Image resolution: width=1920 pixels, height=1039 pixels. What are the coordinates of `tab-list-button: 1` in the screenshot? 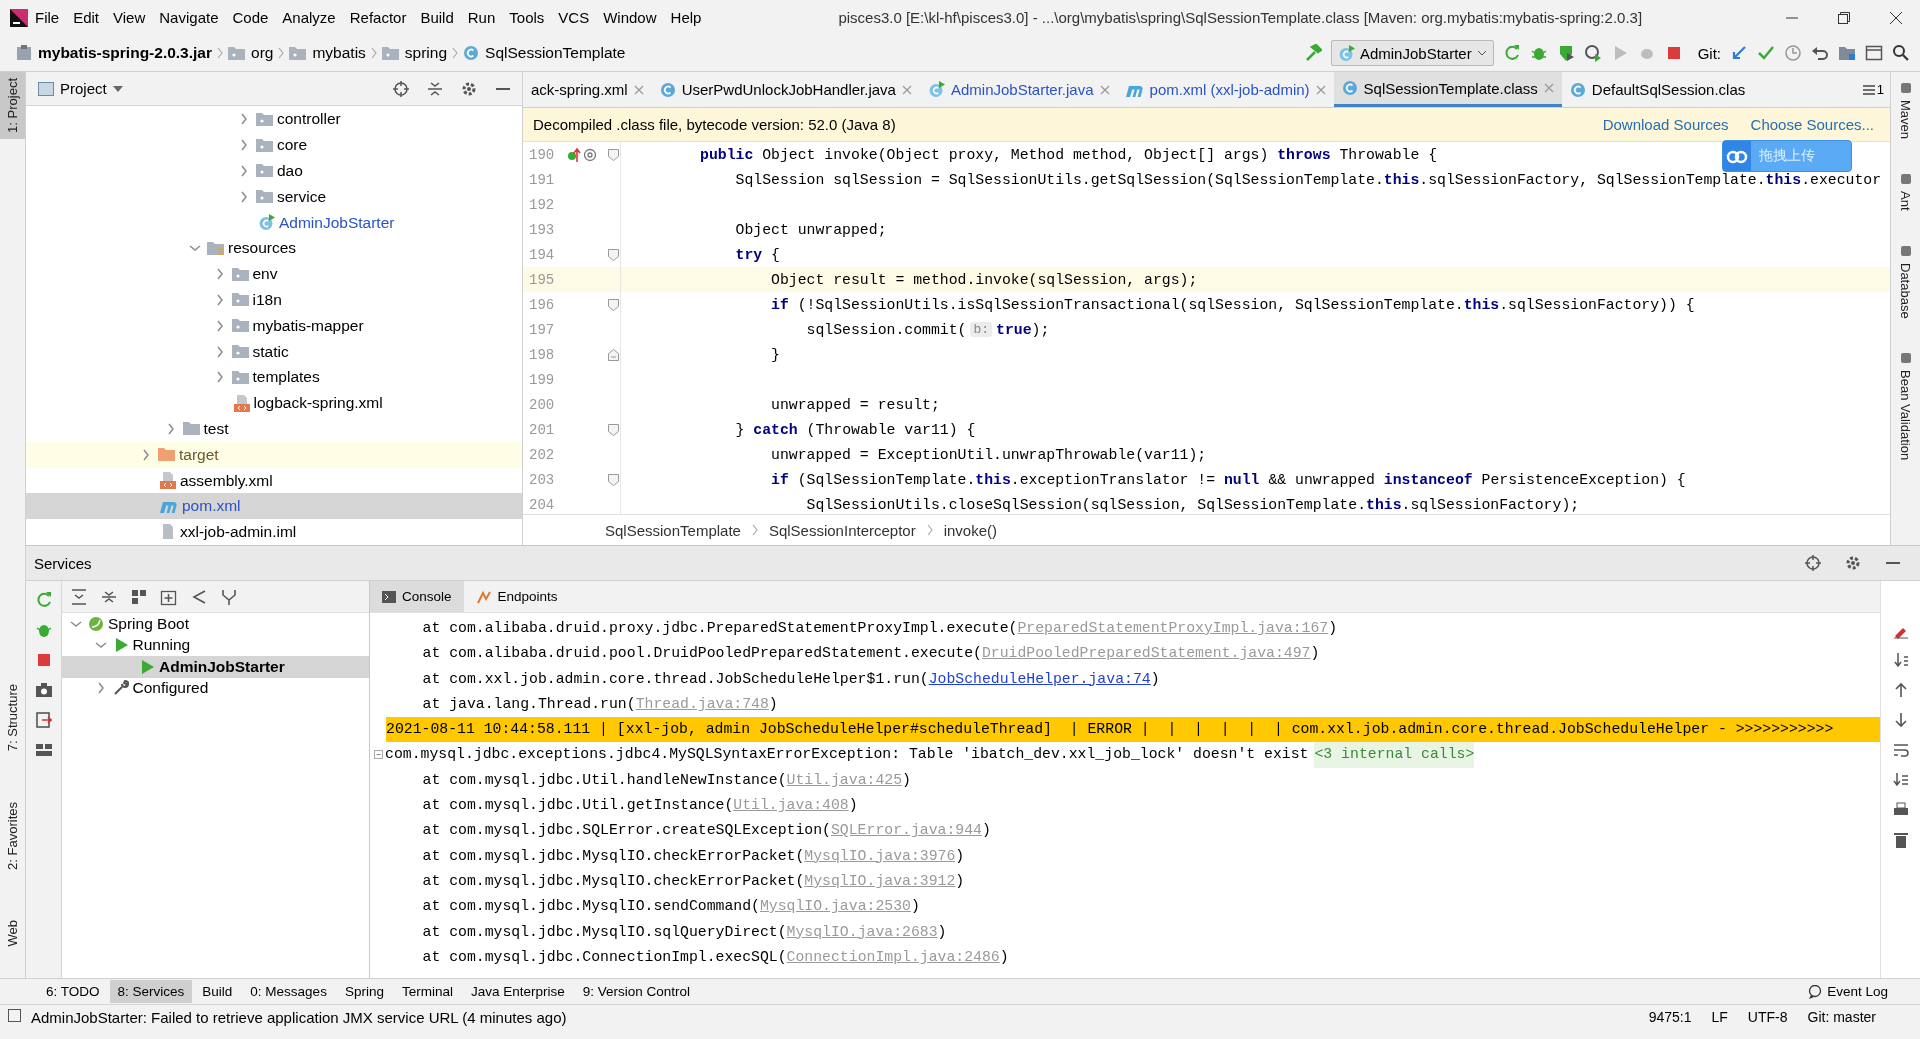 It's located at (1873, 89).